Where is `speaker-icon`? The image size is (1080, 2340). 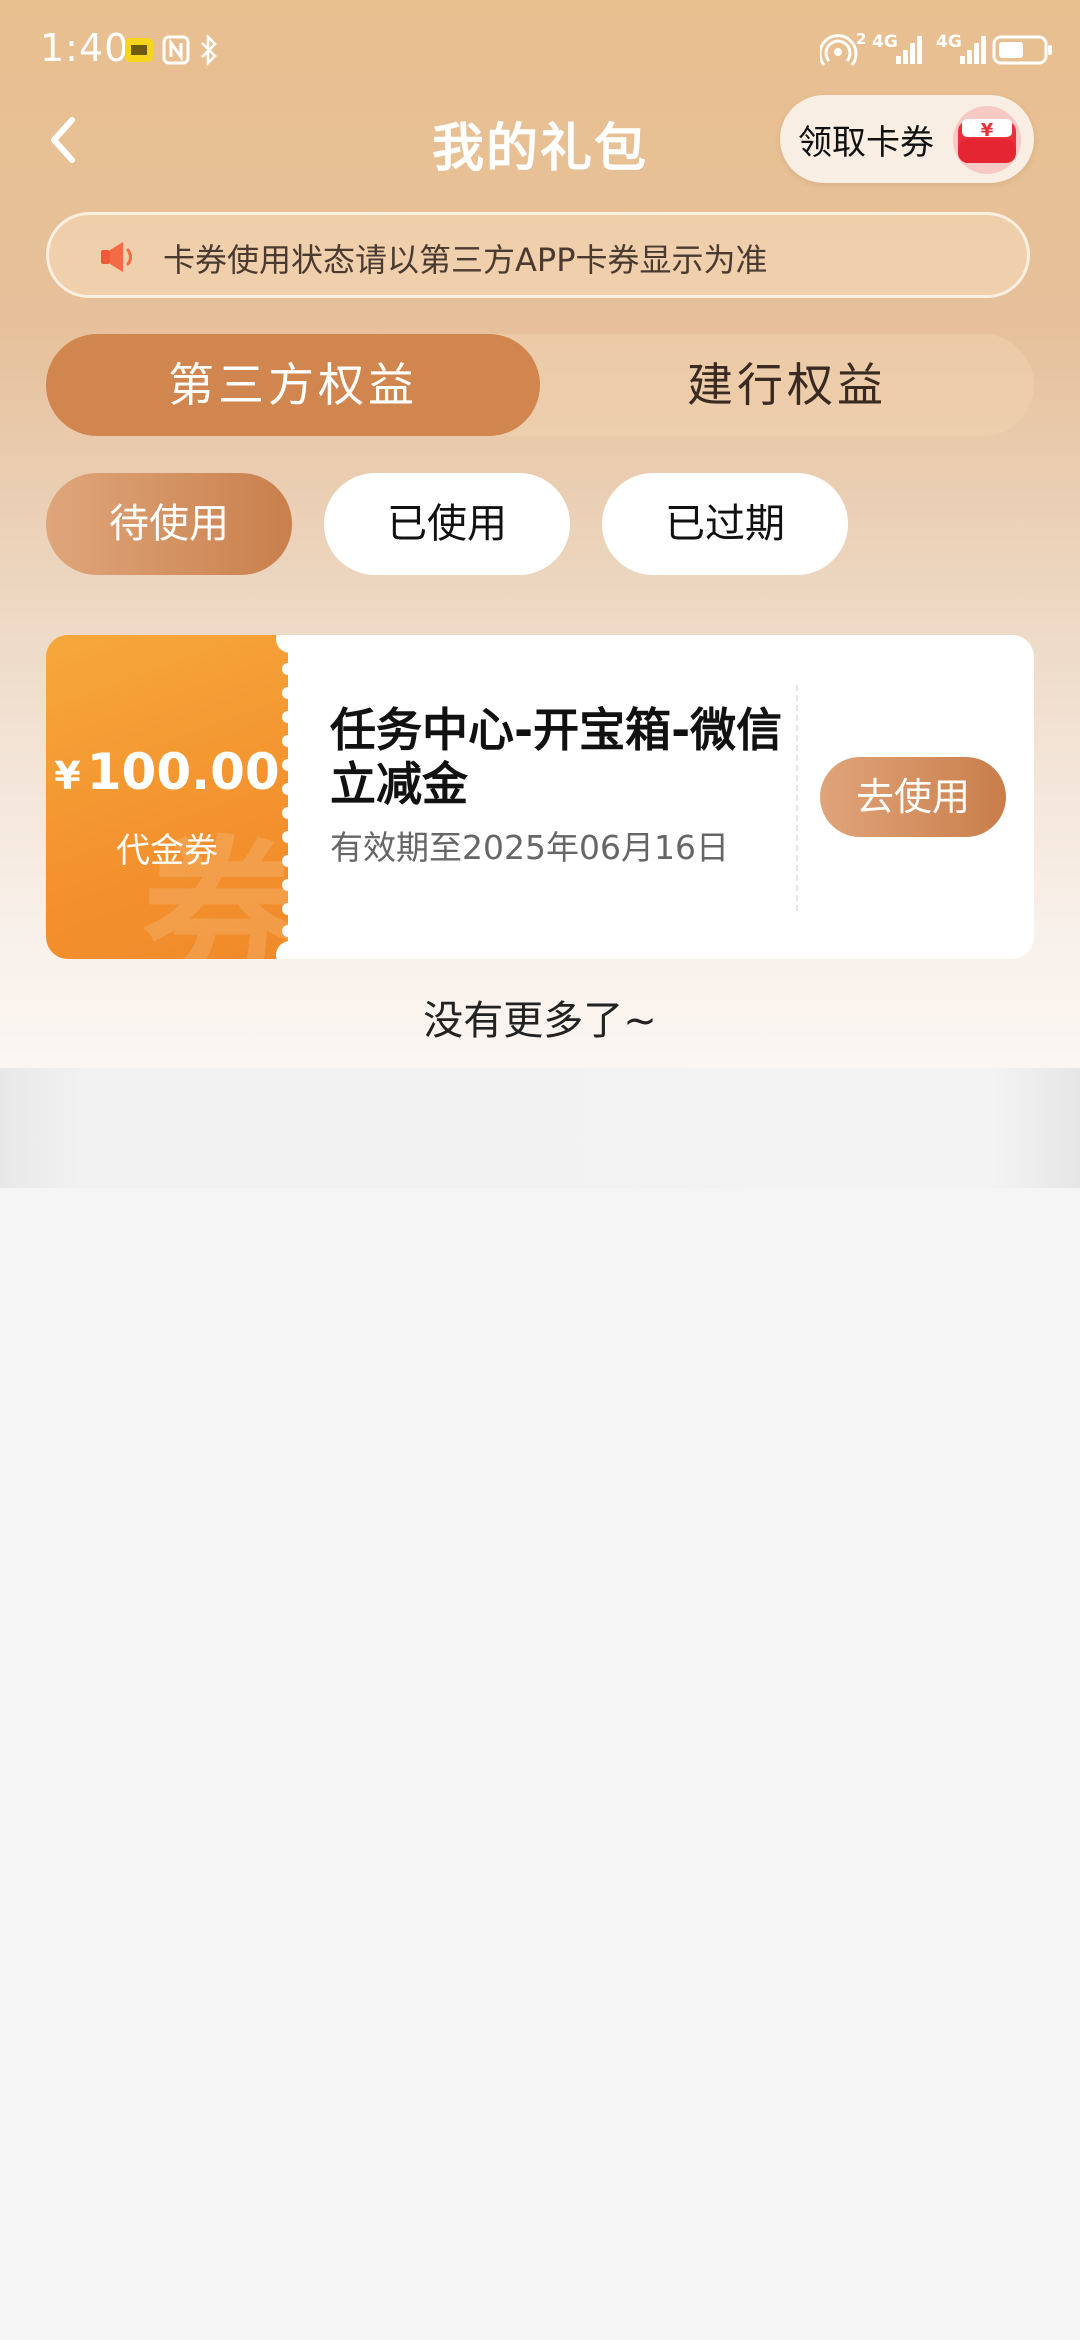 speaker-icon is located at coordinates (116, 257).